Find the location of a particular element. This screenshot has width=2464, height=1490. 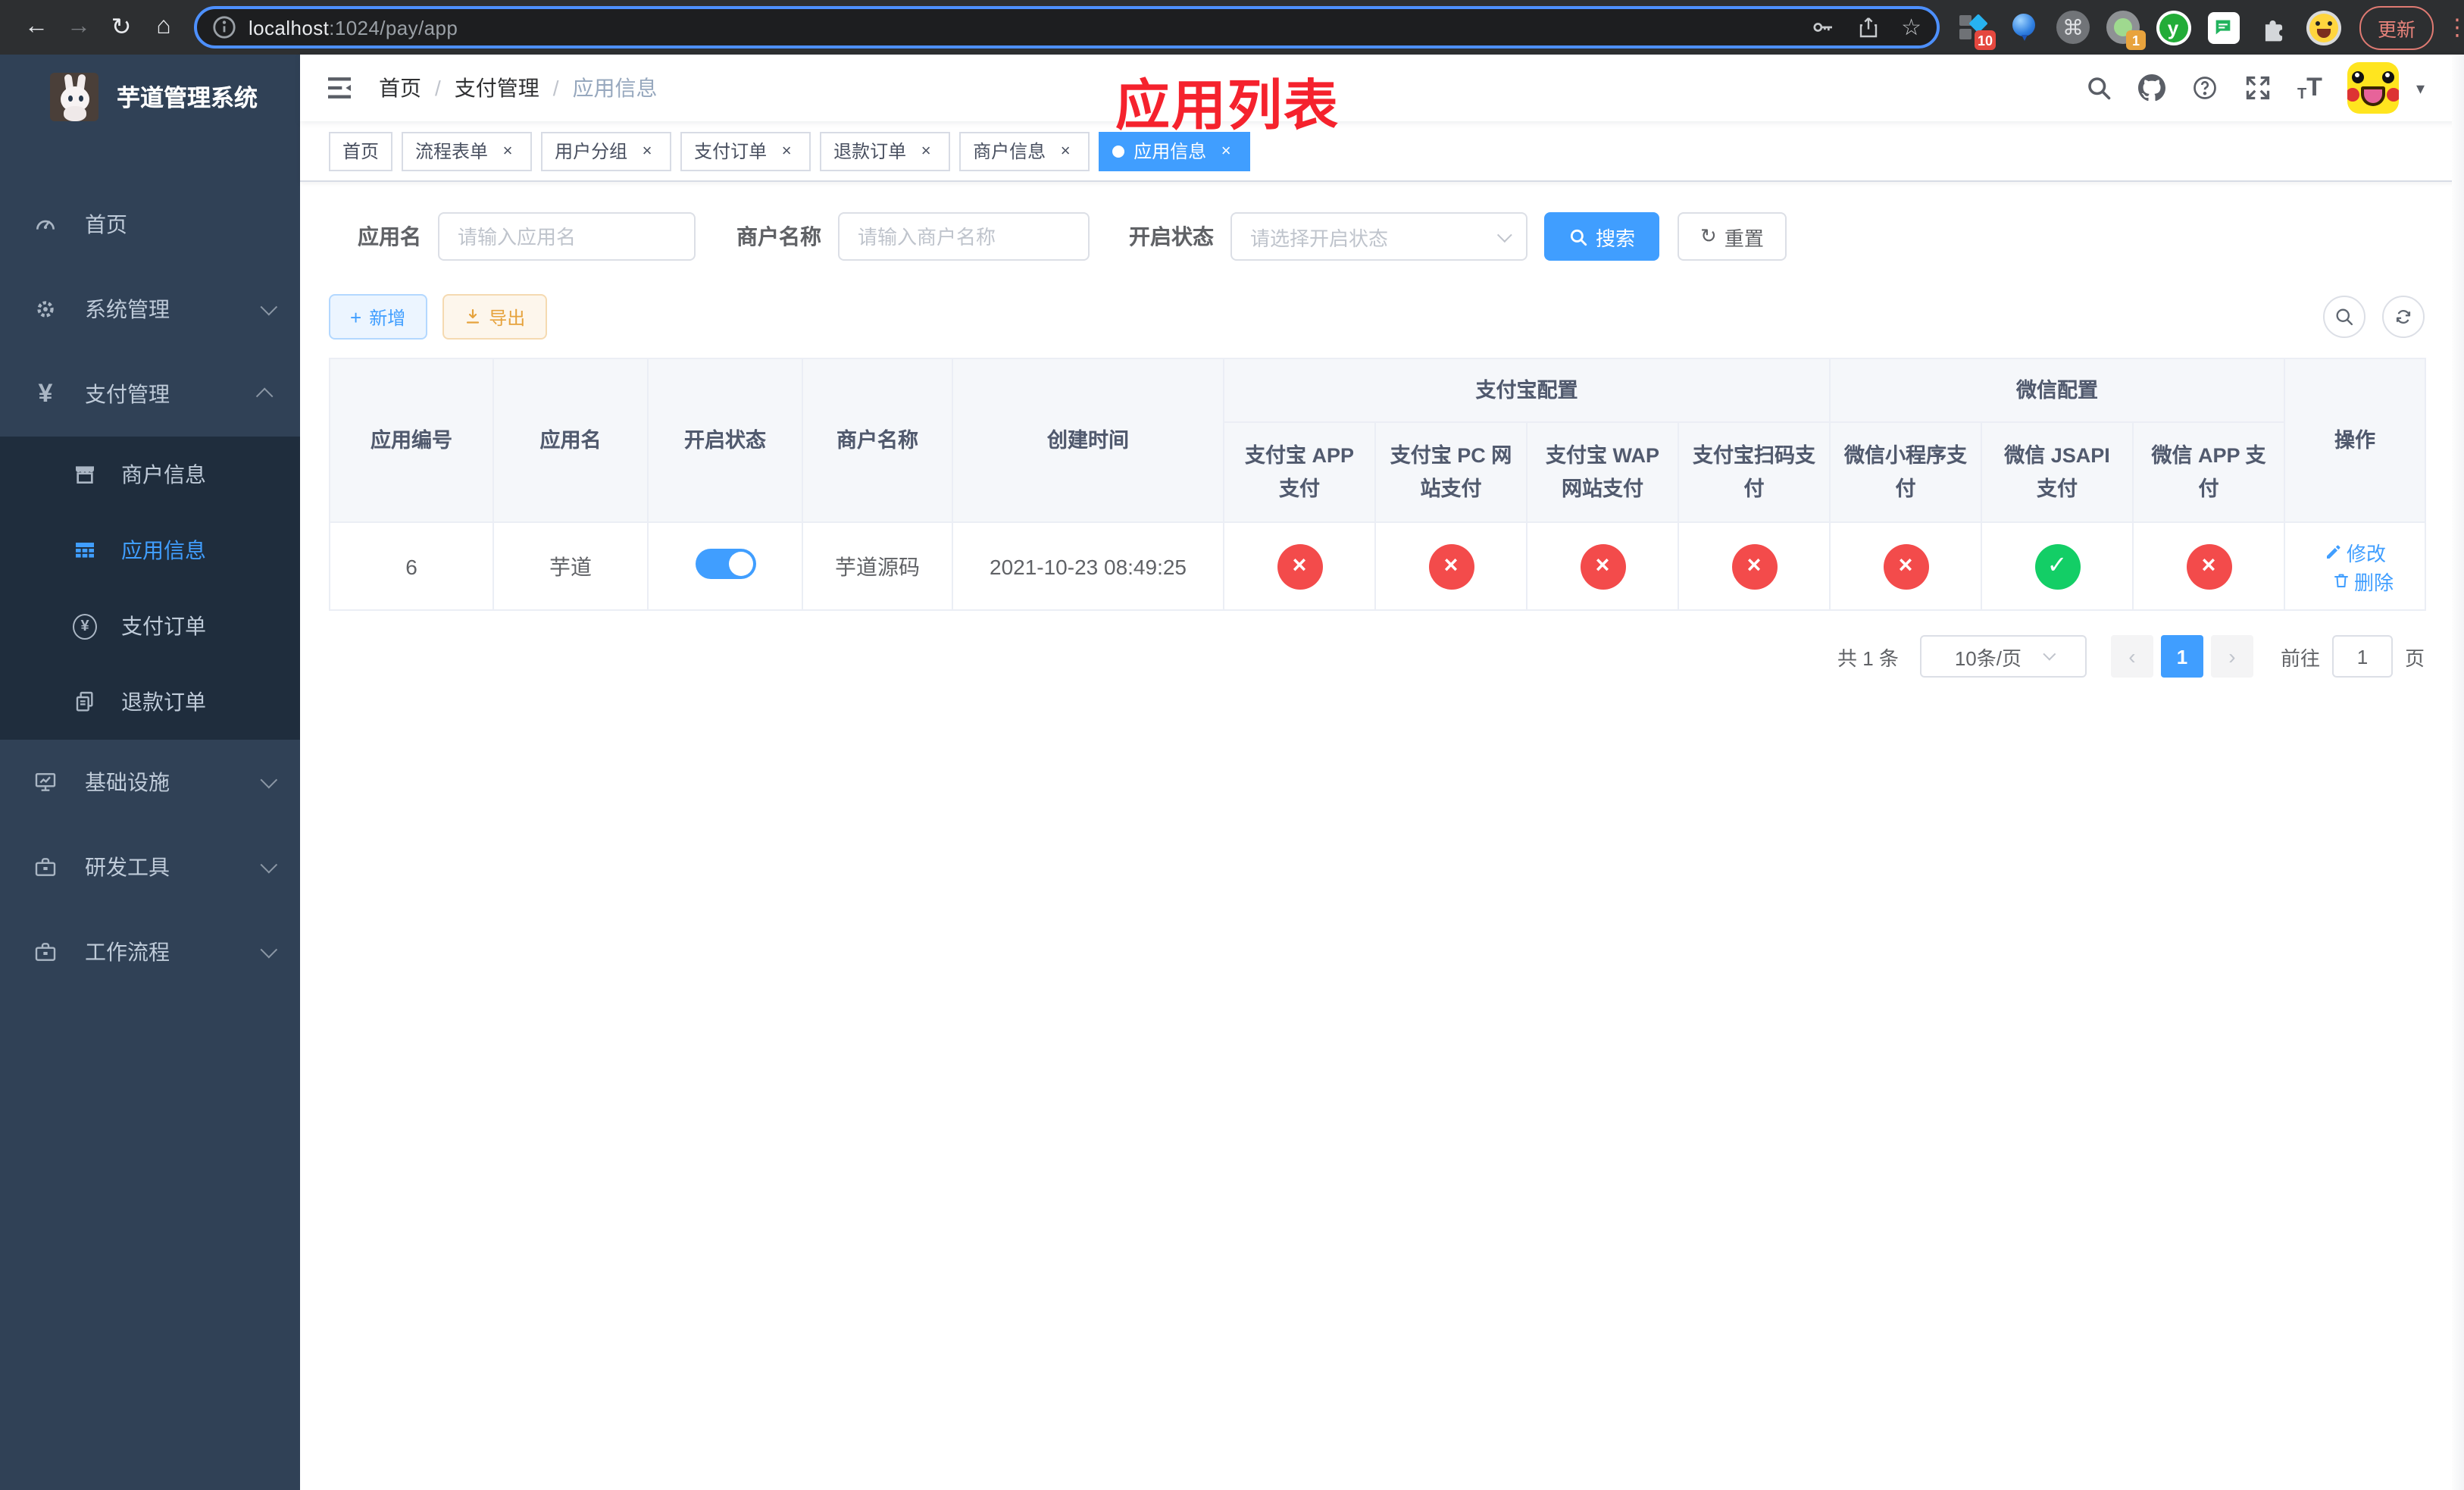

export-button: 导出 is located at coordinates (494, 317).